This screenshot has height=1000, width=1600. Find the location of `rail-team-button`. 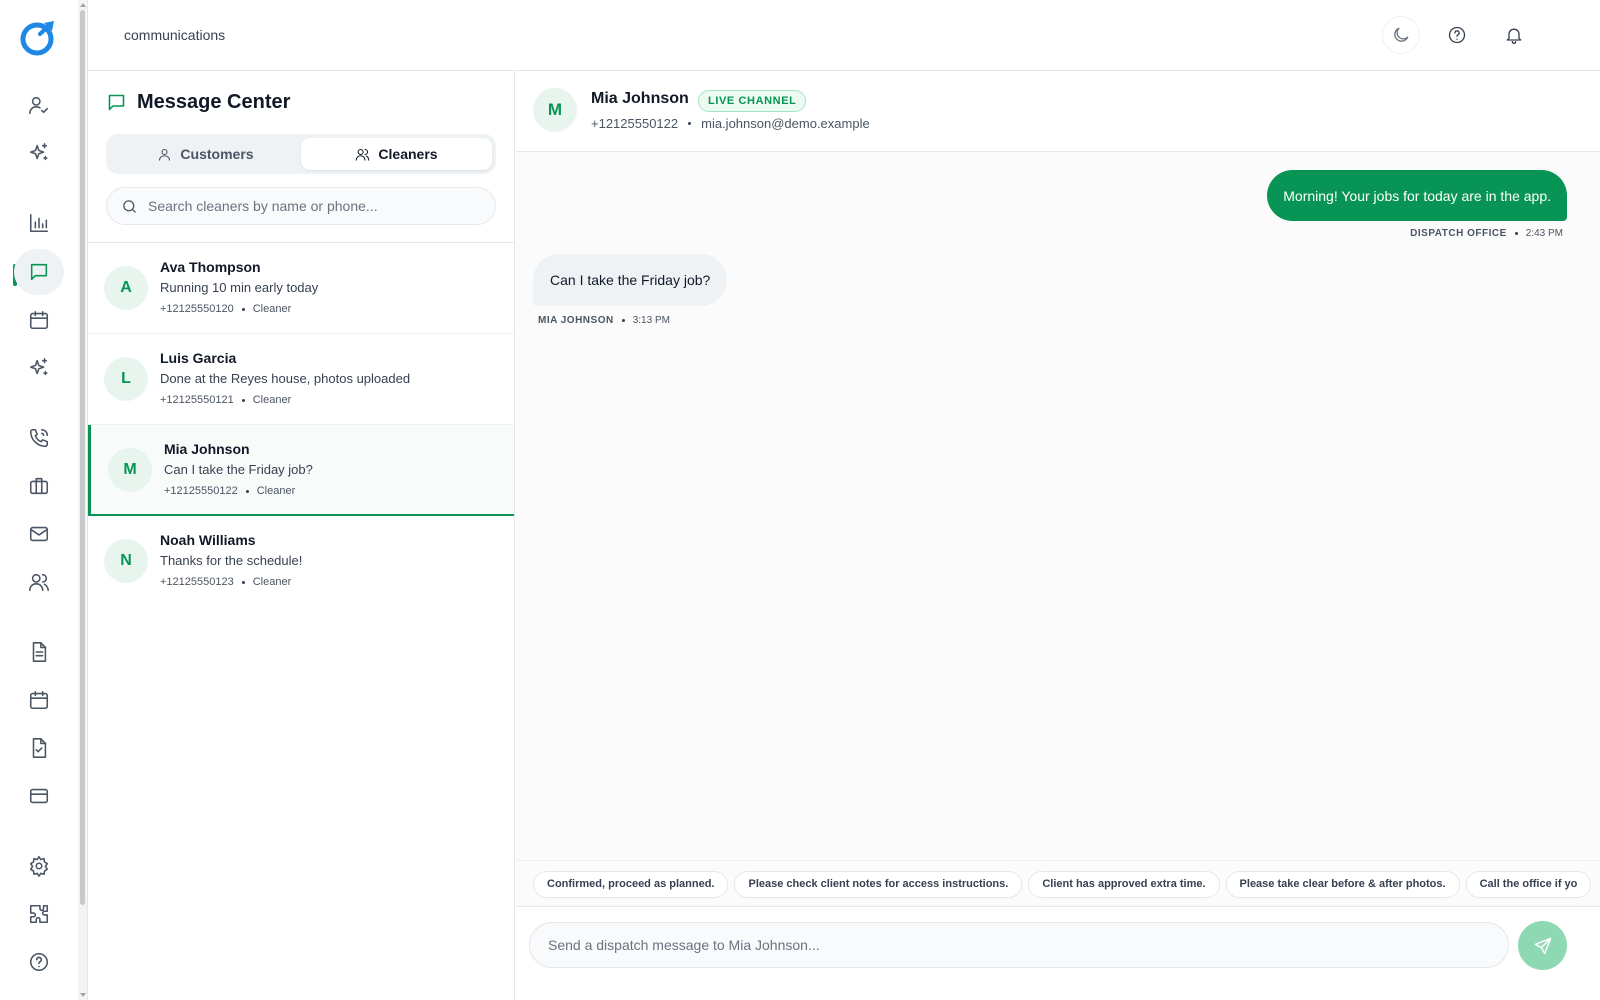

rail-team-button is located at coordinates (39, 582).